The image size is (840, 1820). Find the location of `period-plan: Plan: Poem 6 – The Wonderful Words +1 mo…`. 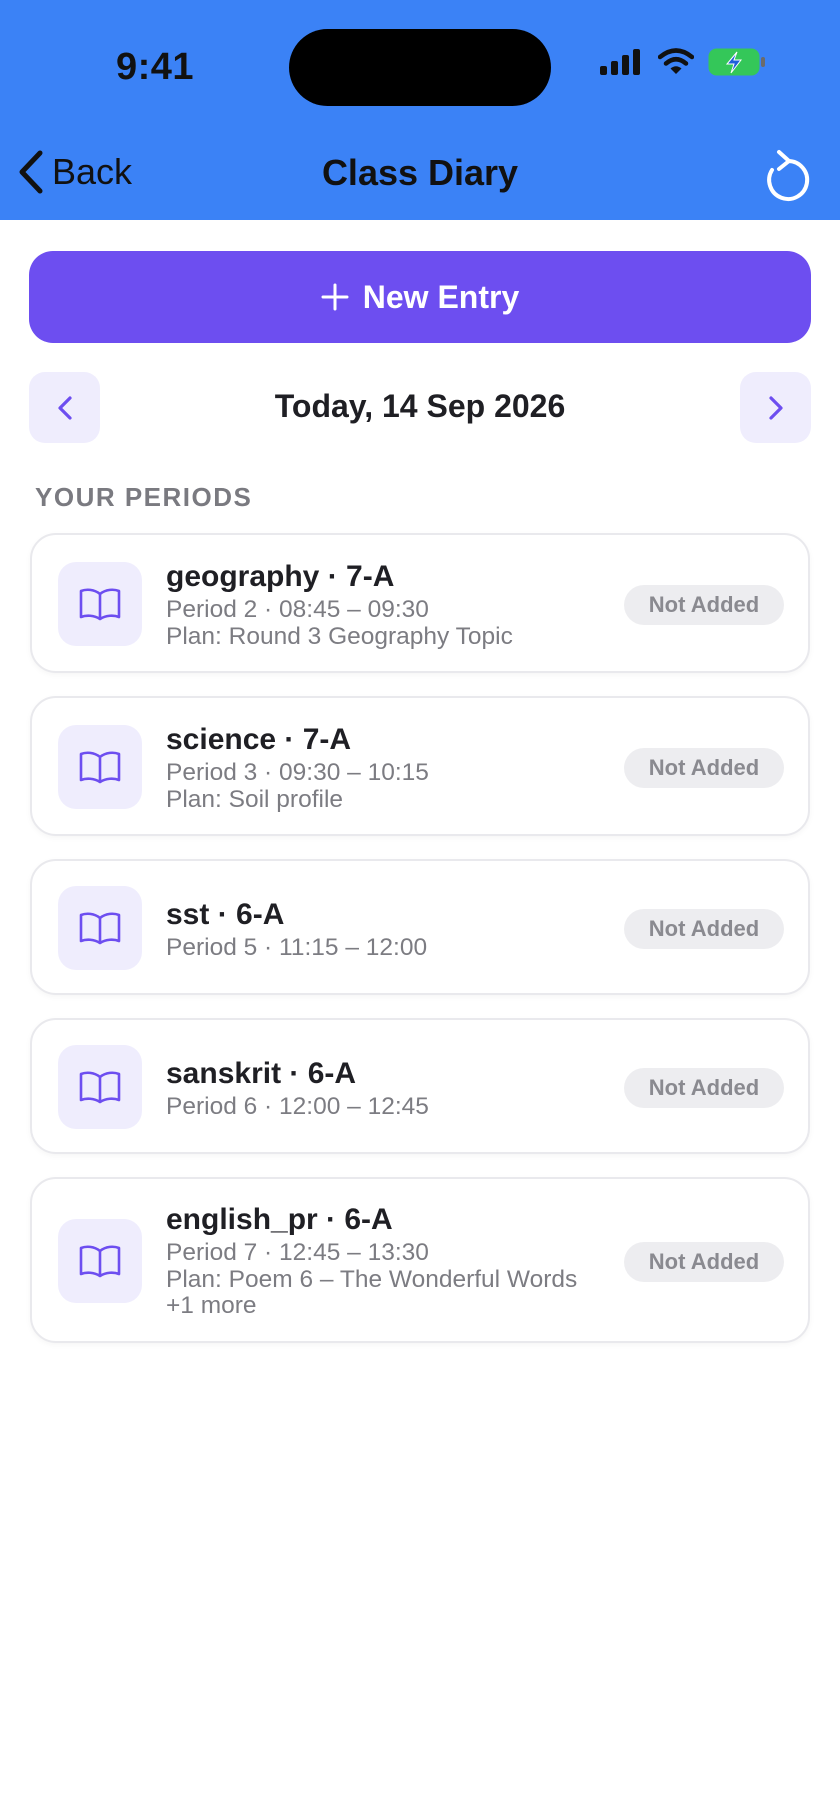

period-plan: Plan: Poem 6 – The Wonderful Words +1 mo… is located at coordinates (372, 1292).